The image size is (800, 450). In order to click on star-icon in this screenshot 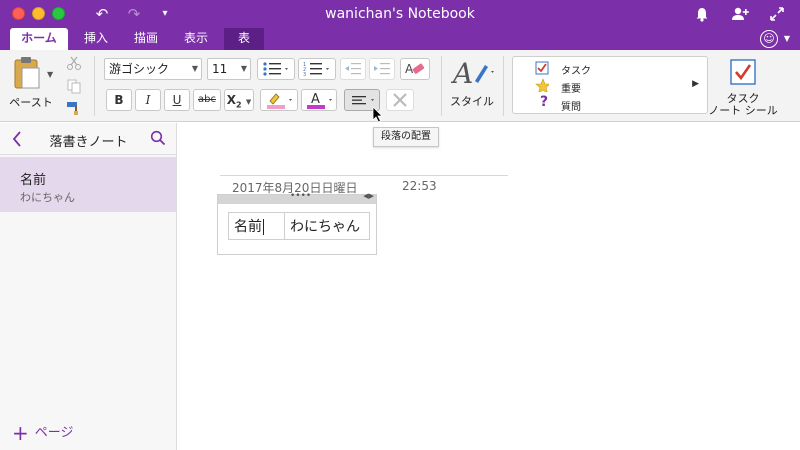, I will do `click(542, 85)`.